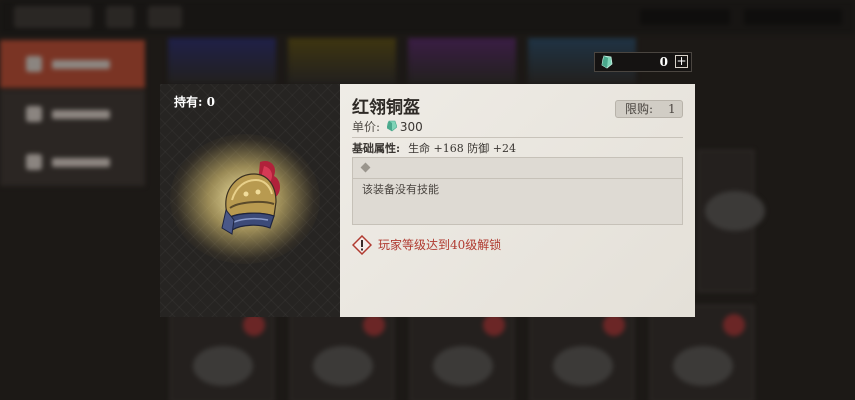  Describe the element at coordinates (639, 109) in the screenshot. I see `purchase-limit-label: 限购:` at that location.